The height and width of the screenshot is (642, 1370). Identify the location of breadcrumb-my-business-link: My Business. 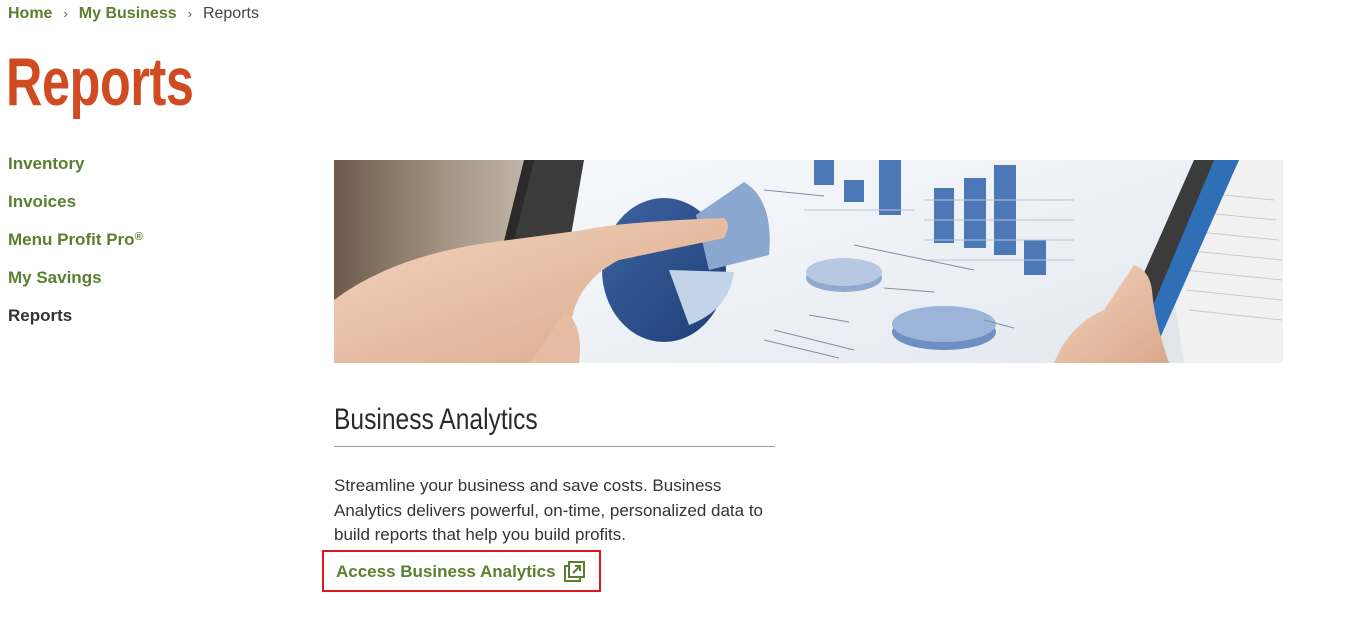
(128, 14).